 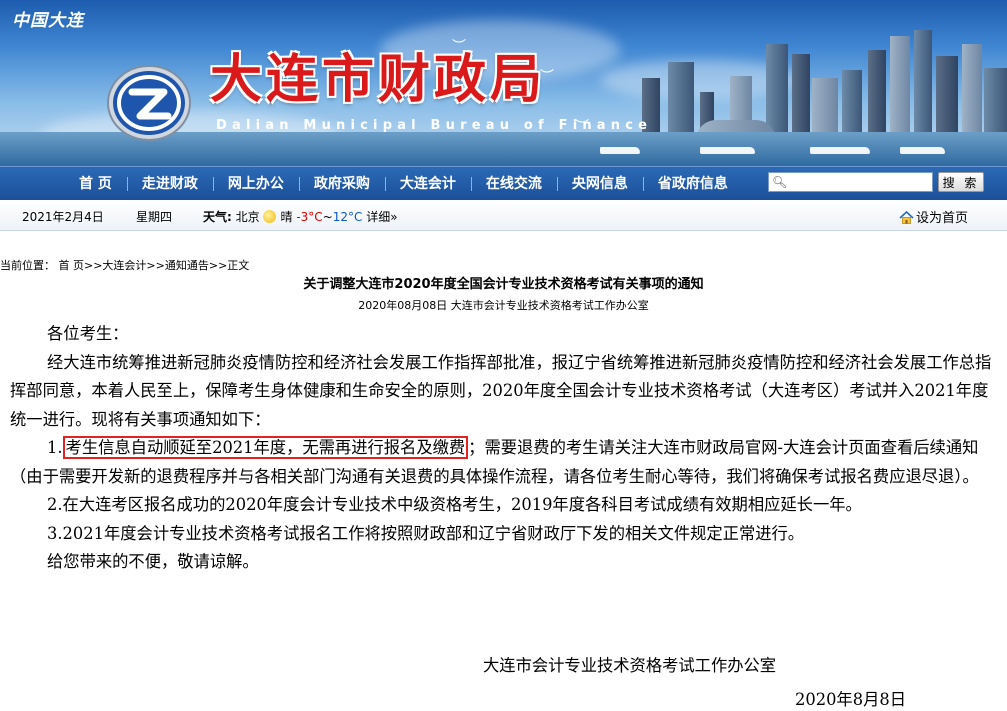 I want to click on temp-low: -3°C, so click(x=309, y=217).